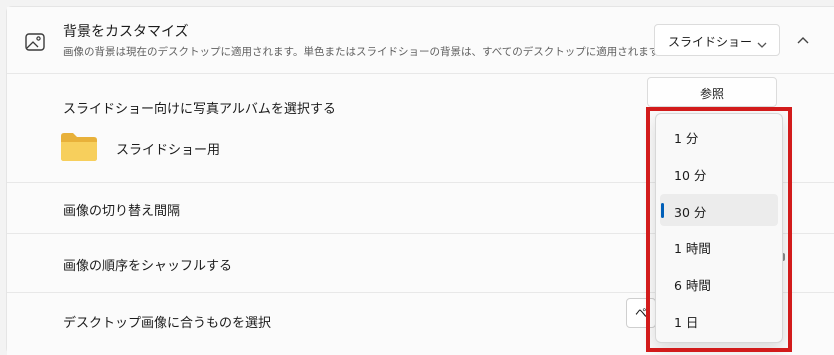 Image resolution: width=834 pixels, height=355 pixels. I want to click on interval-option: 1 分, so click(719, 136).